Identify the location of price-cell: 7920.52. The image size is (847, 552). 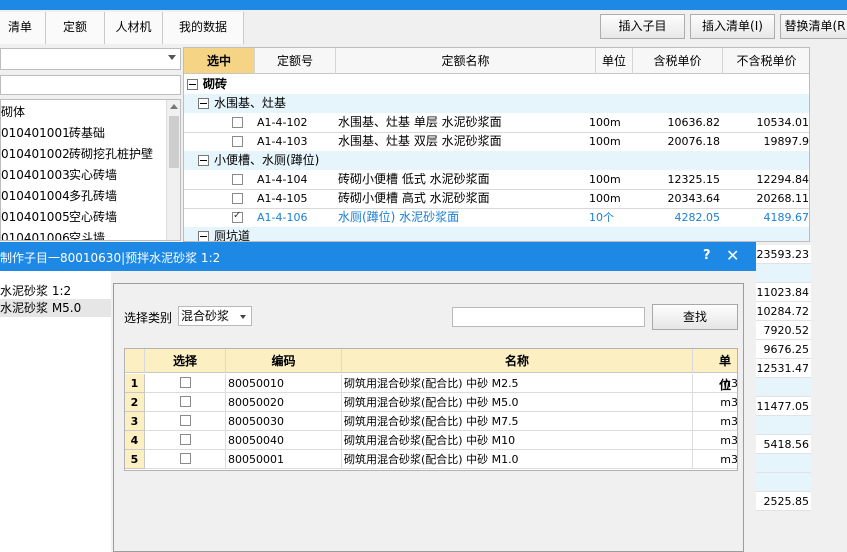
(783, 330).